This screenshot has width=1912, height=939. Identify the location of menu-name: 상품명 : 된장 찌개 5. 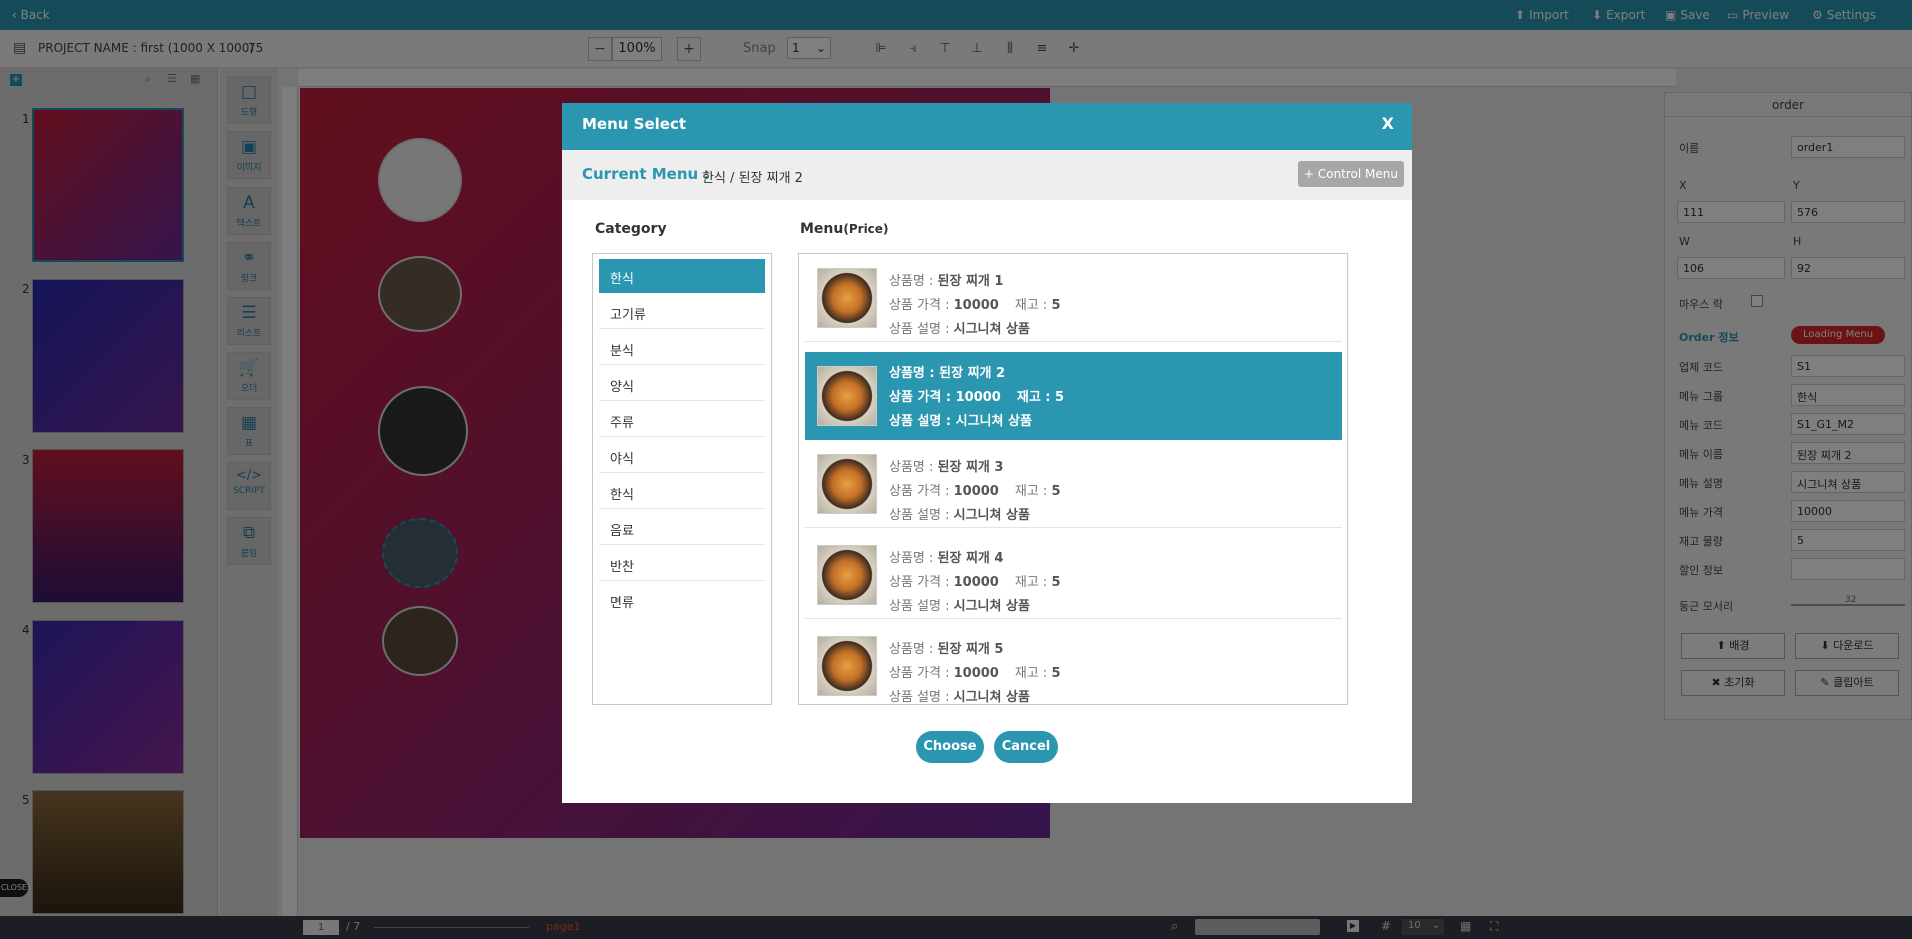
(946, 647).